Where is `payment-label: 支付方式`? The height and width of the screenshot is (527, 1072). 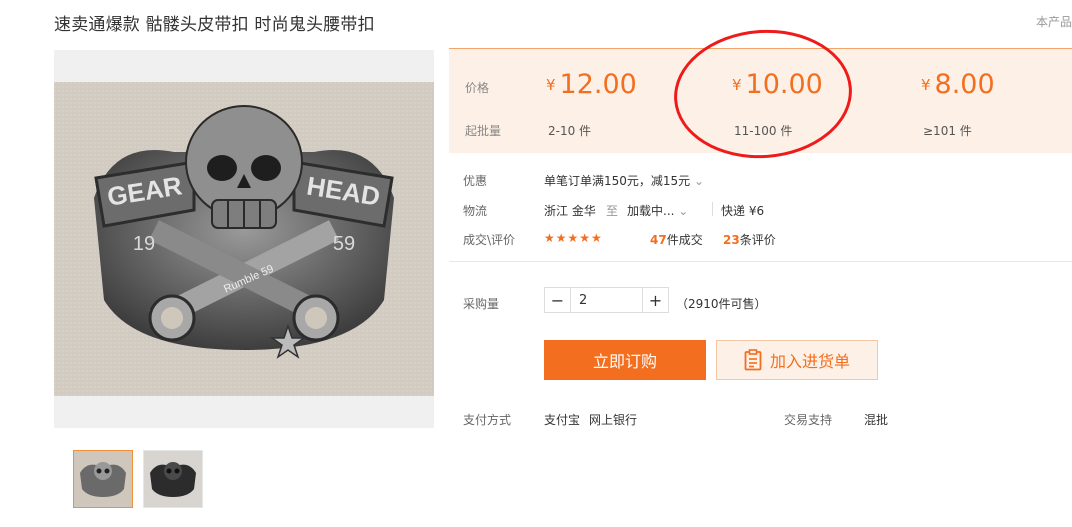
payment-label: 支付方式 is located at coordinates (487, 420).